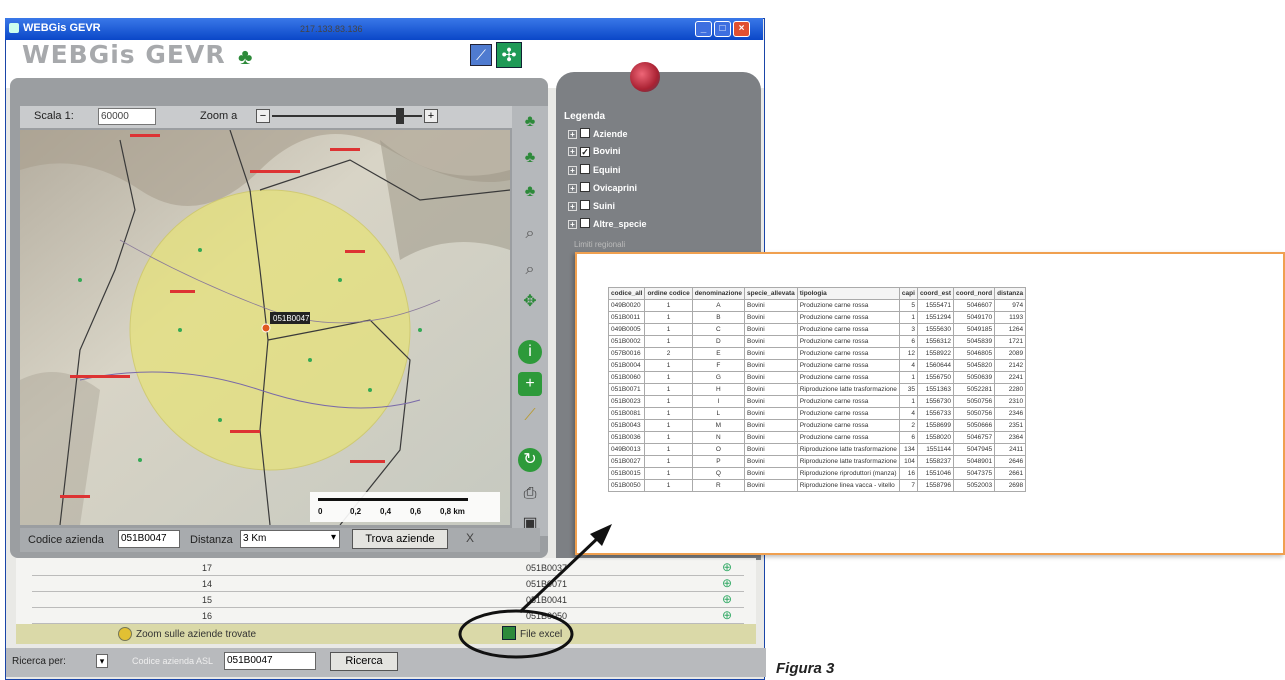 The height and width of the screenshot is (680, 1285). What do you see at coordinates (741, 29) in the screenshot?
I see `close-button: ×` at bounding box center [741, 29].